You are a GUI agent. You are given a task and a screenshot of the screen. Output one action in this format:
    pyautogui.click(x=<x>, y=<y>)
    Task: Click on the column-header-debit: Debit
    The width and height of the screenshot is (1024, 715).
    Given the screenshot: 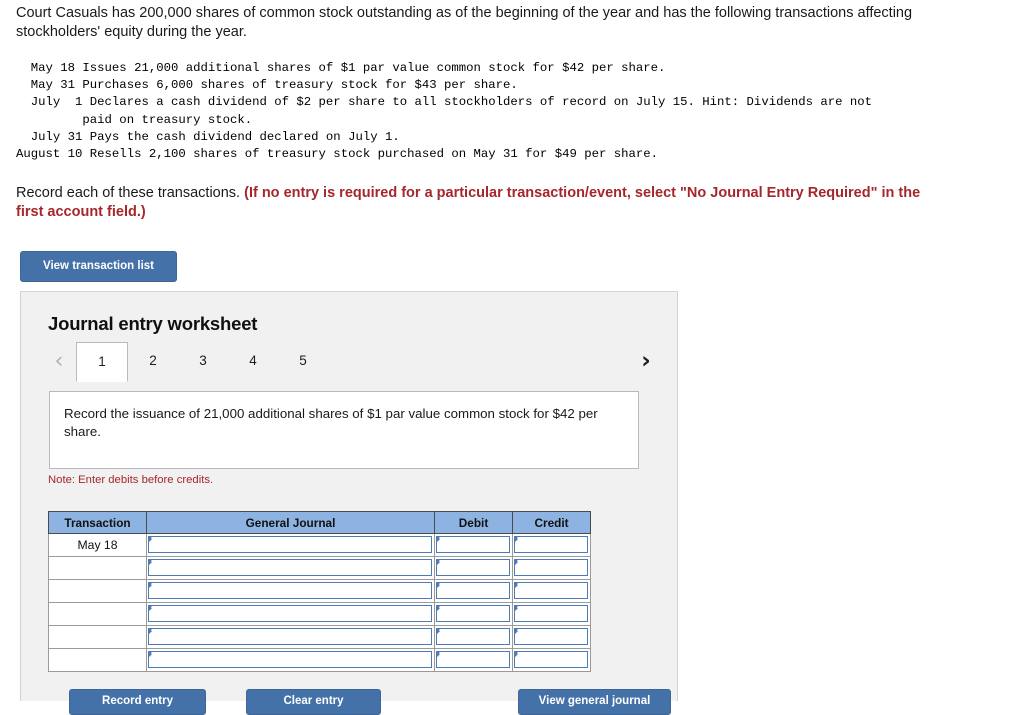 What is the action you would take?
    pyautogui.click(x=473, y=522)
    